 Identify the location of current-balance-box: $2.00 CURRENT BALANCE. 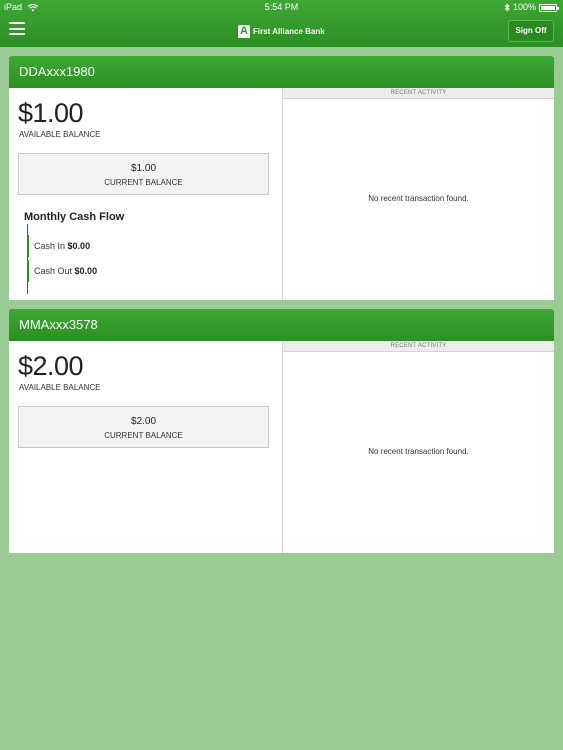
(143, 427).